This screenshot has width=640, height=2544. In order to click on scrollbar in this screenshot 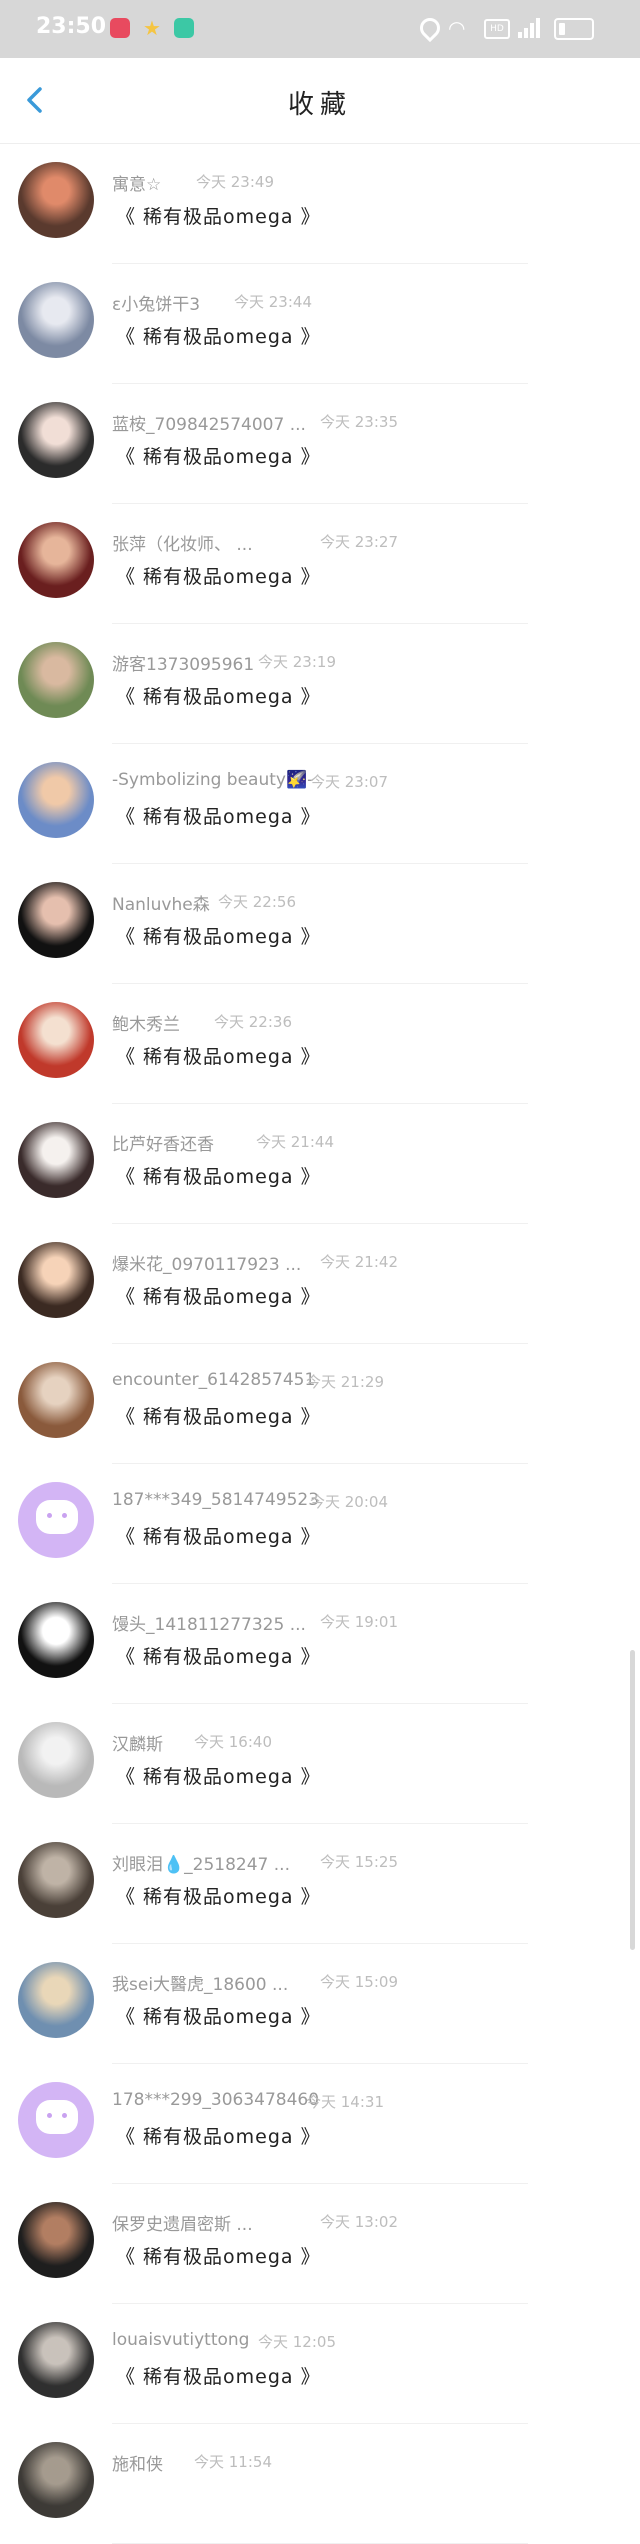, I will do `click(632, 1800)`.